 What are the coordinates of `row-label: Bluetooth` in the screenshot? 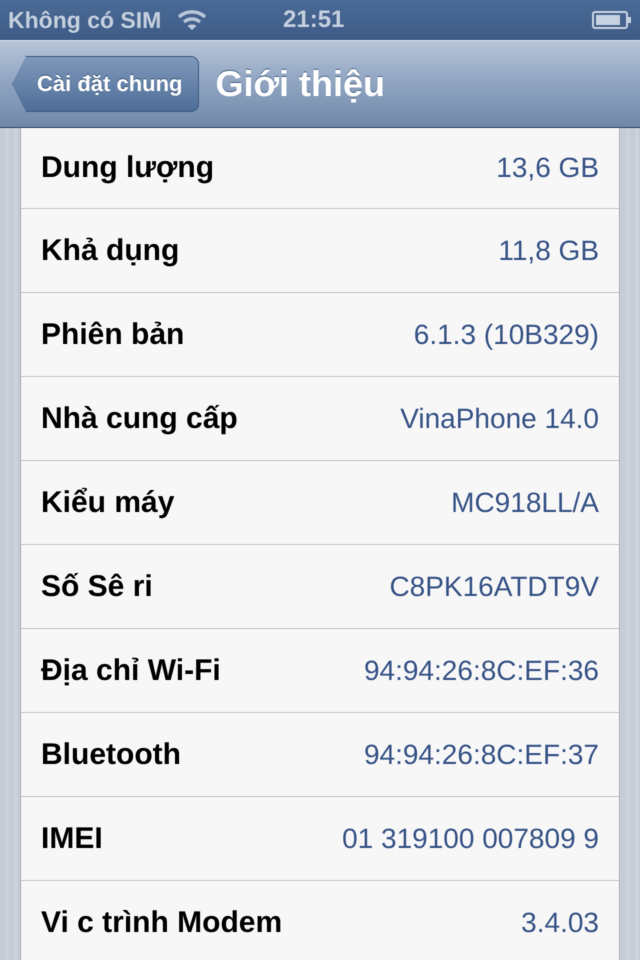 It's located at (111, 755).